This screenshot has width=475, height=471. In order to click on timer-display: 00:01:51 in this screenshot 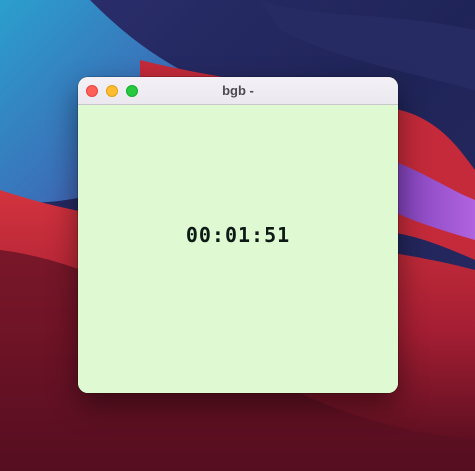, I will do `click(238, 235)`.